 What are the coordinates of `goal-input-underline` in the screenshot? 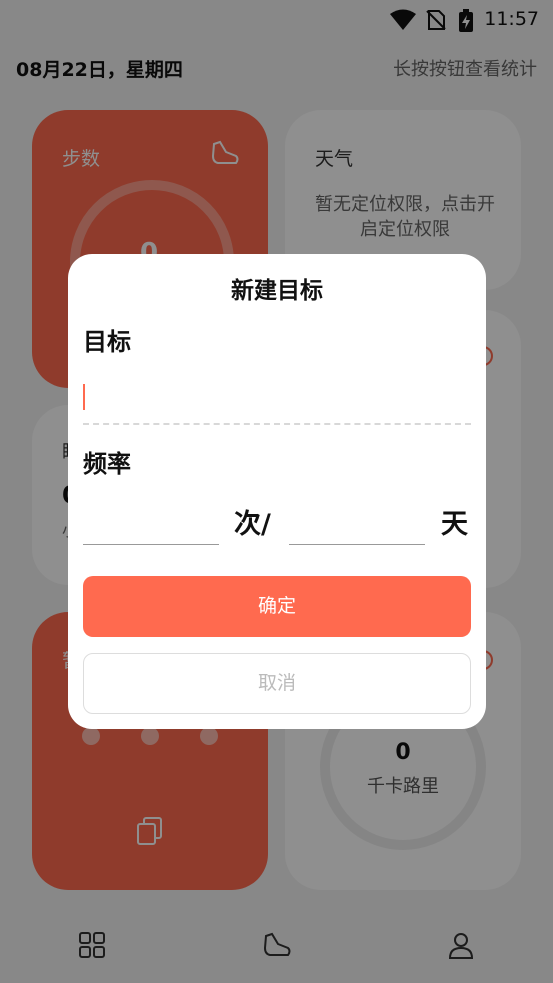 It's located at (277, 424).